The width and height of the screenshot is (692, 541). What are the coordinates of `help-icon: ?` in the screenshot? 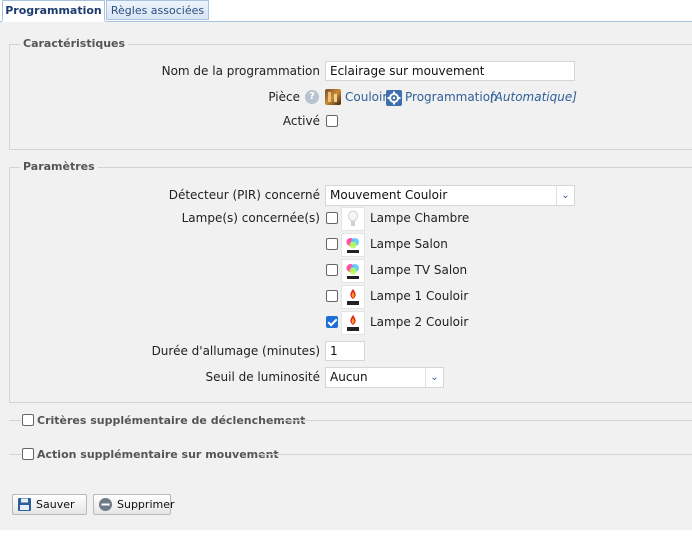 It's located at (312, 97).